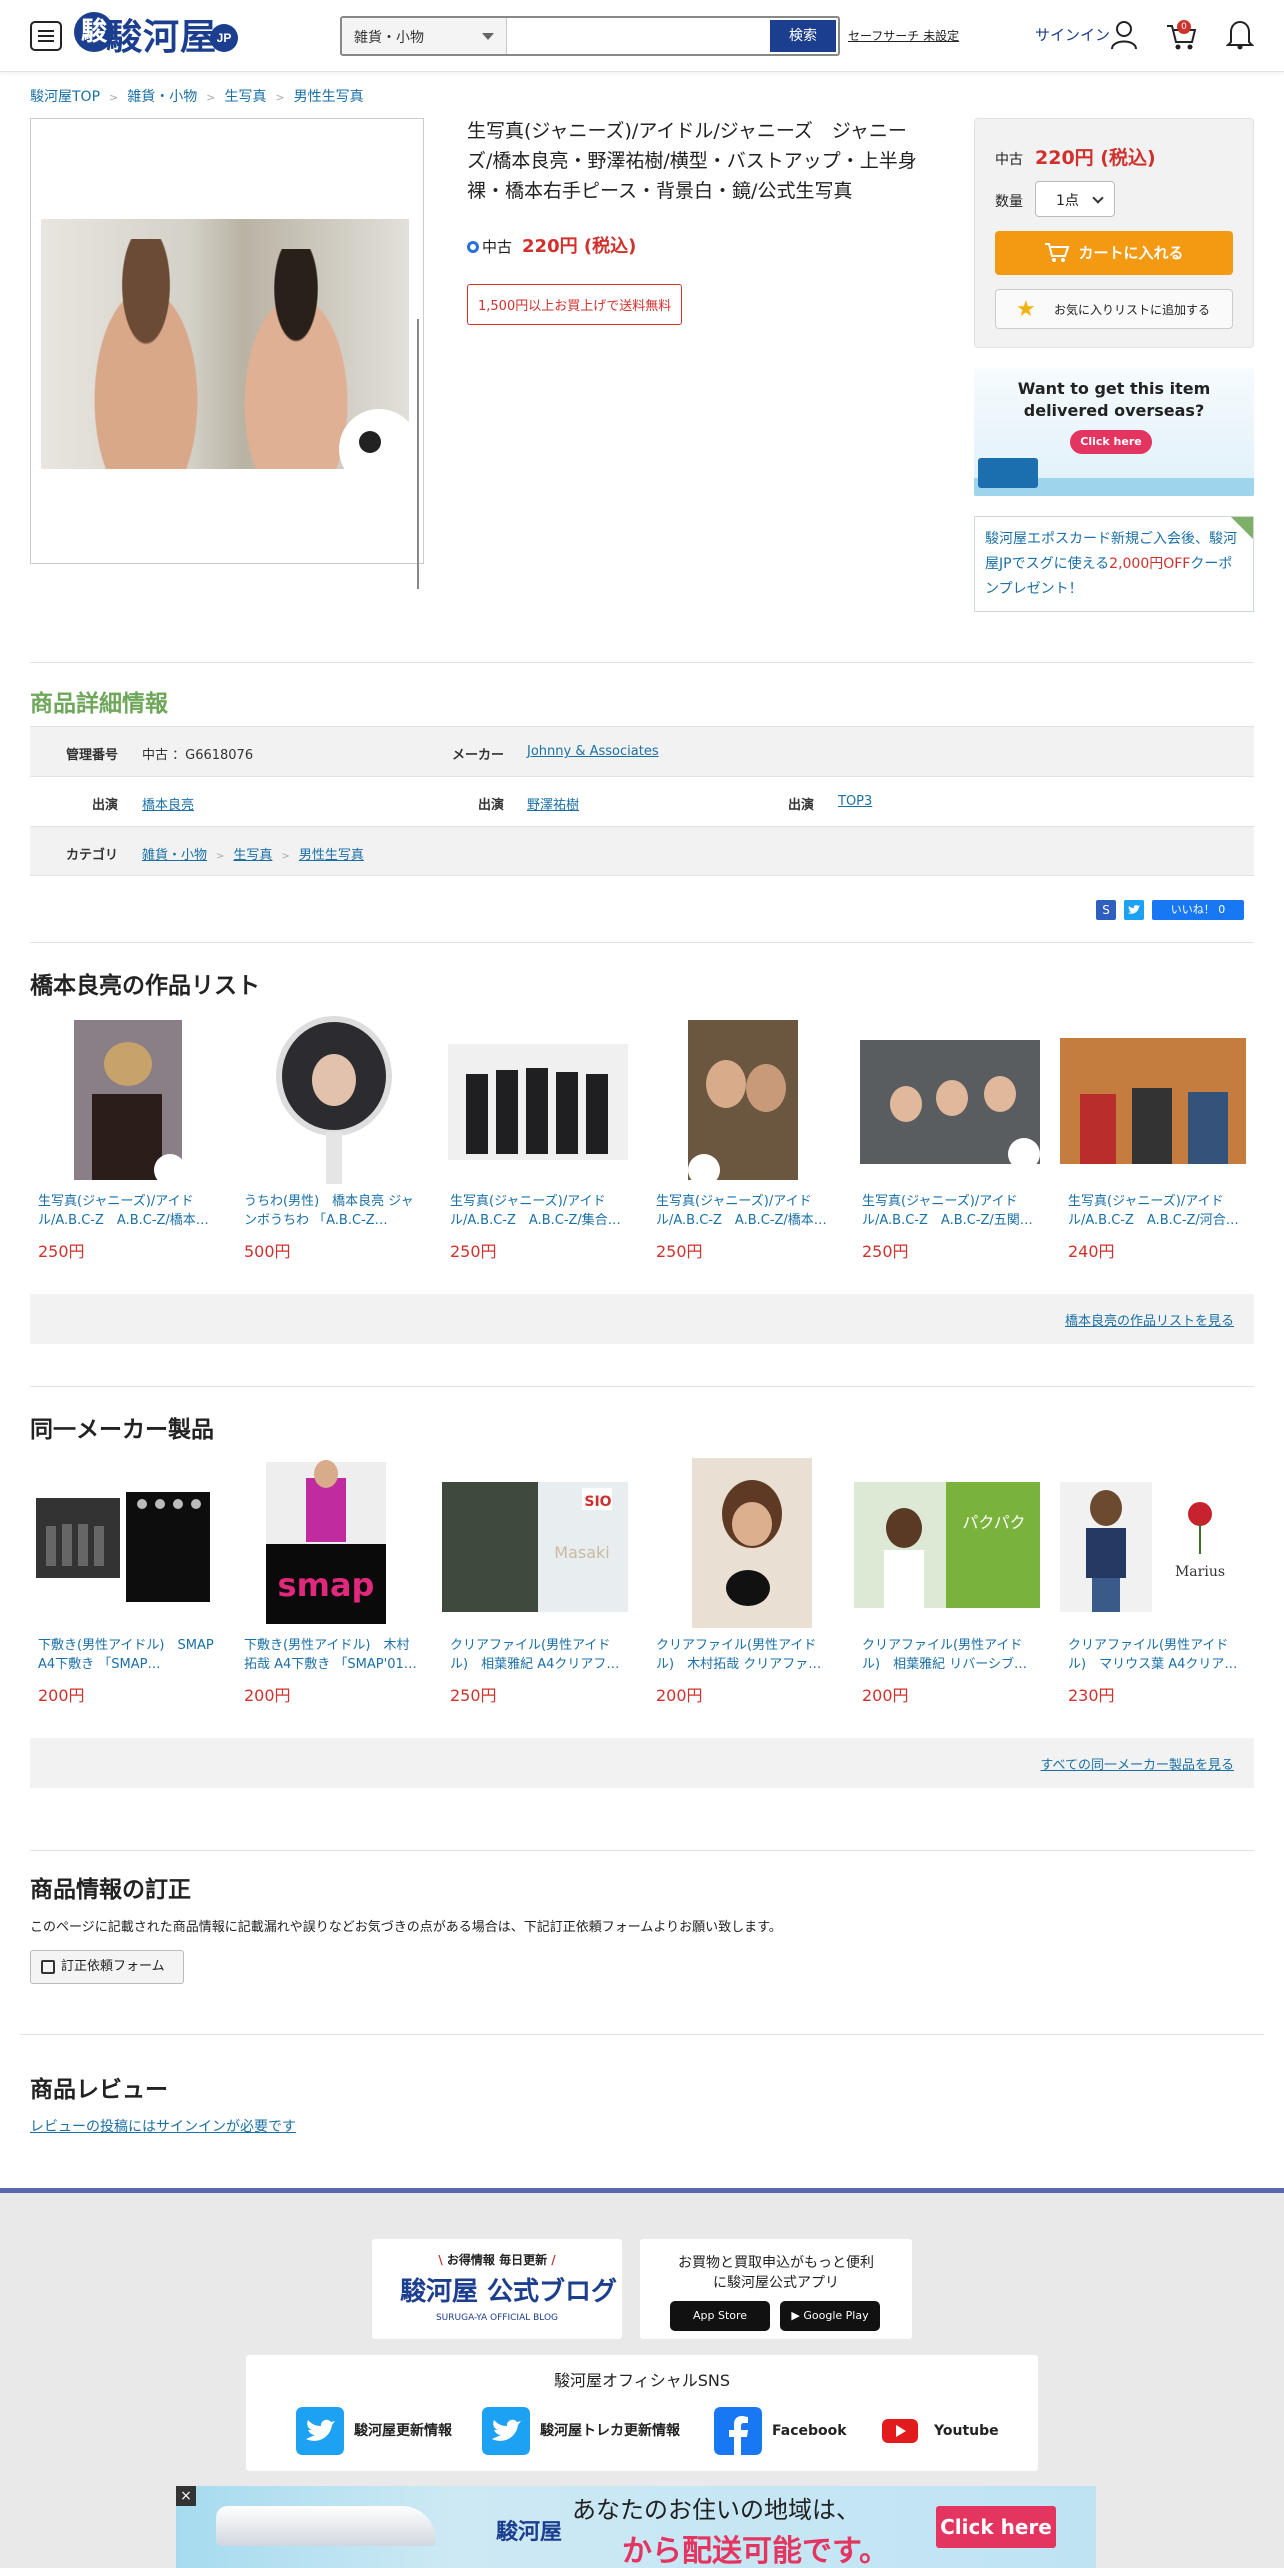 This screenshot has height=2568, width=1284. Describe the element at coordinates (1106, 910) in the screenshot. I see `share-s-icon: S` at that location.